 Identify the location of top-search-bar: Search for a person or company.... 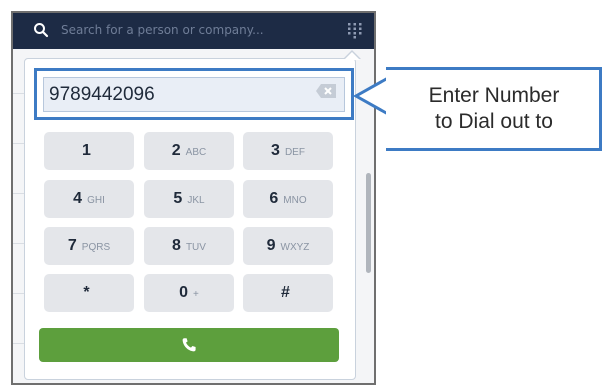
(193, 31).